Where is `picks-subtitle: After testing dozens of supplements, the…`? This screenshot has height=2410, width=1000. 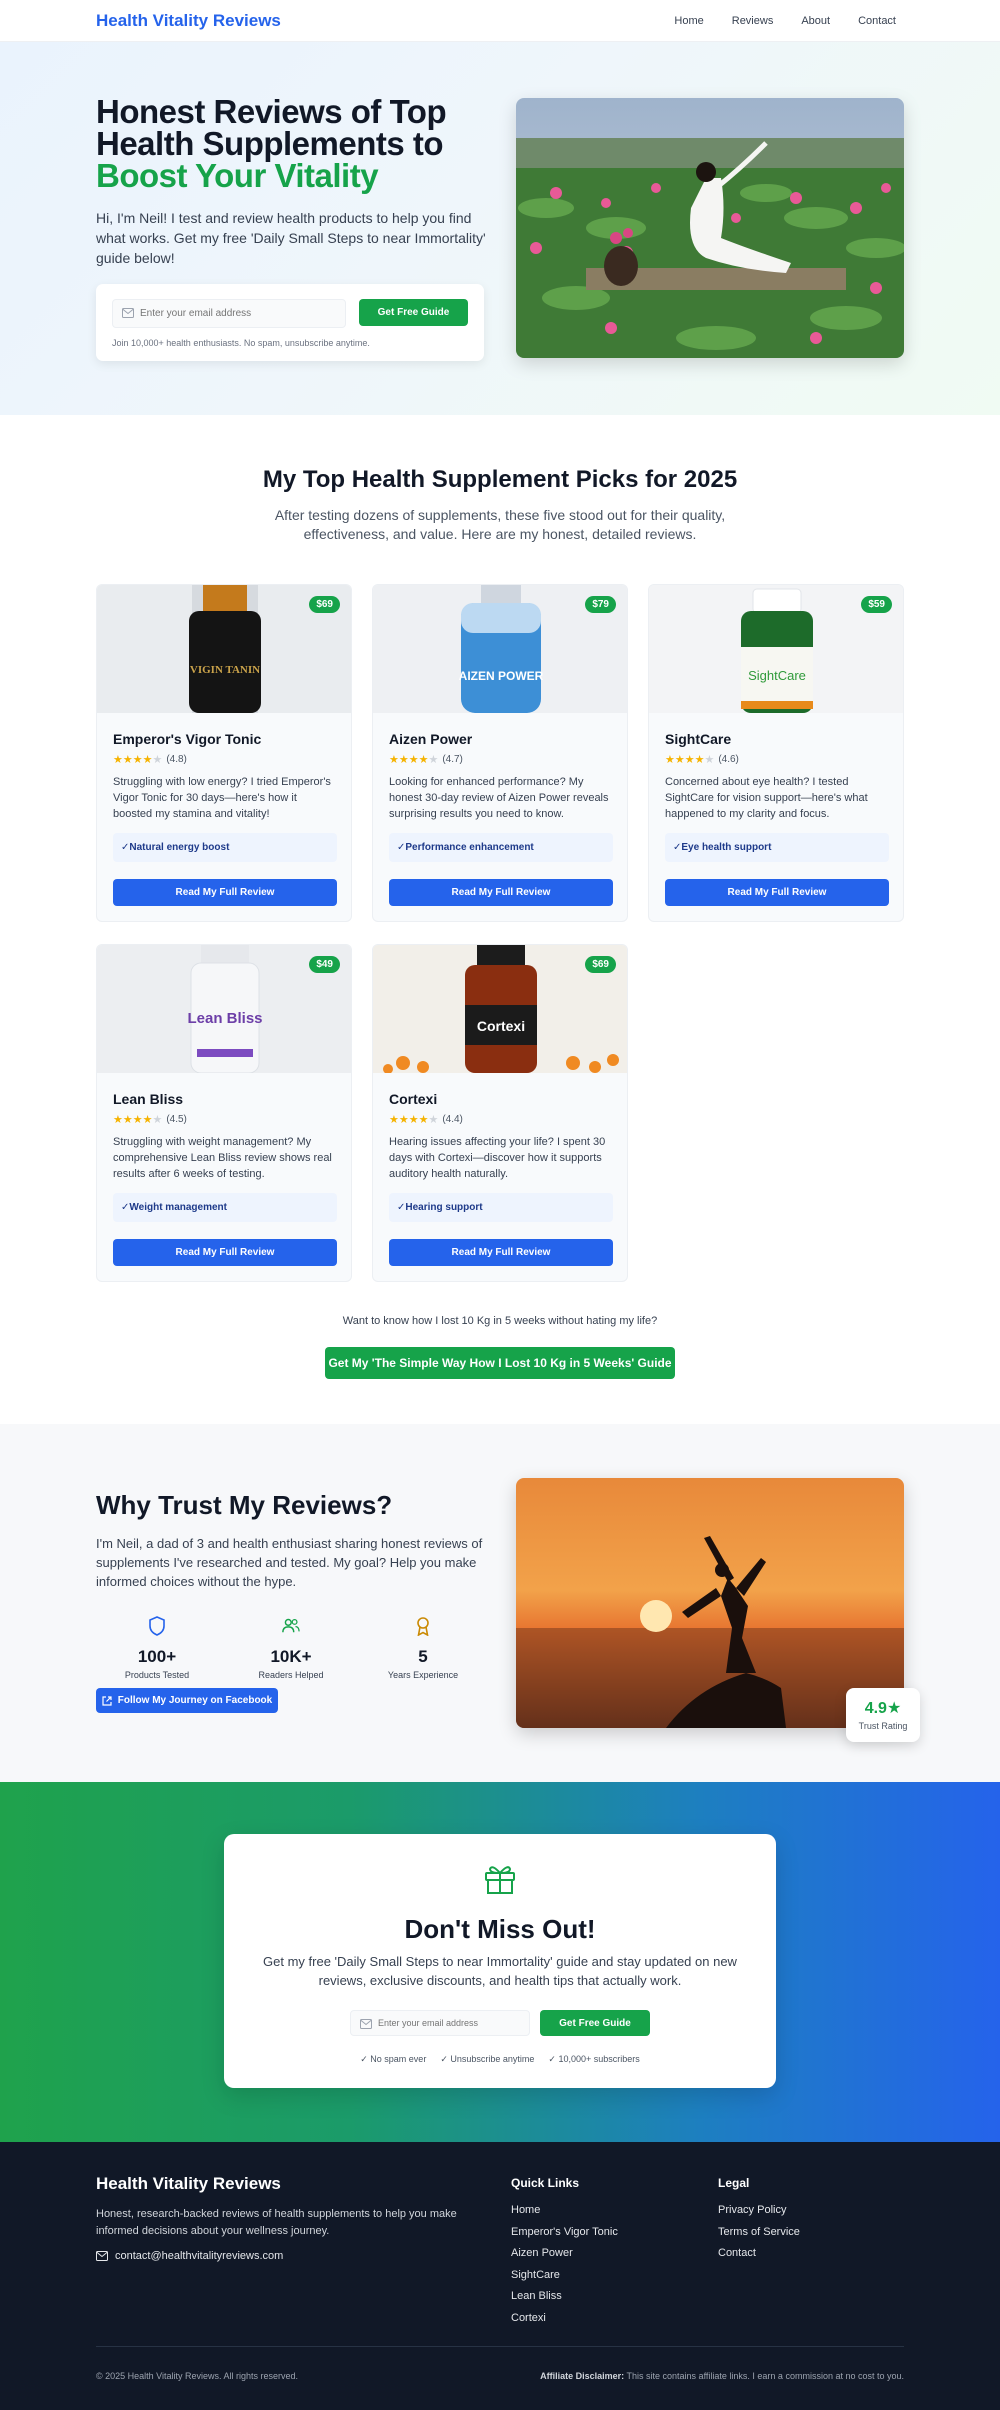
picks-subtitle: After testing dozens of supplements, the… is located at coordinates (500, 524).